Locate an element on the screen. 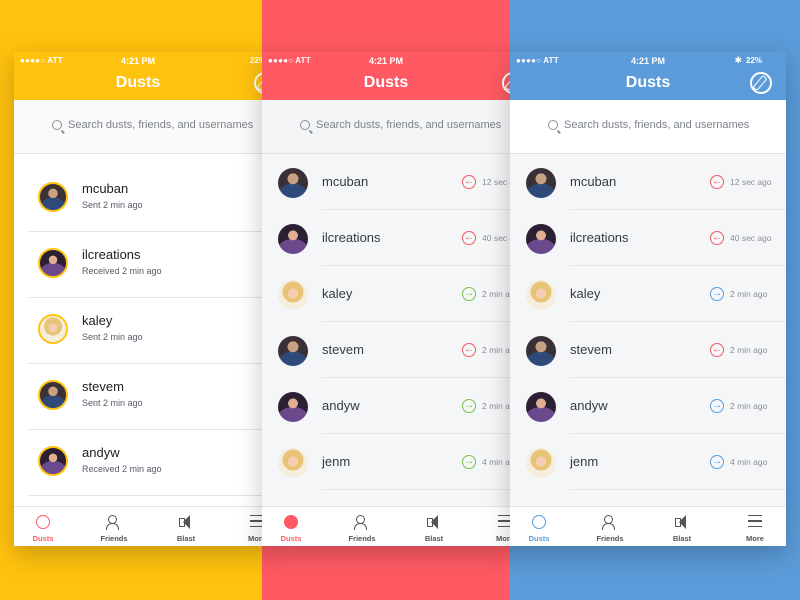 Image resolution: width=800 pixels, height=600 pixels. compose-icon is located at coordinates (761, 83).